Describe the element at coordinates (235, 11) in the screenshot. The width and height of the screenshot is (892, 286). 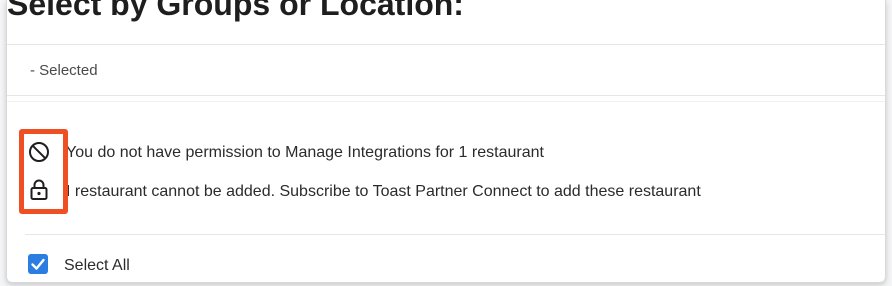
I see `section-title: Select by Groups or Location:` at that location.